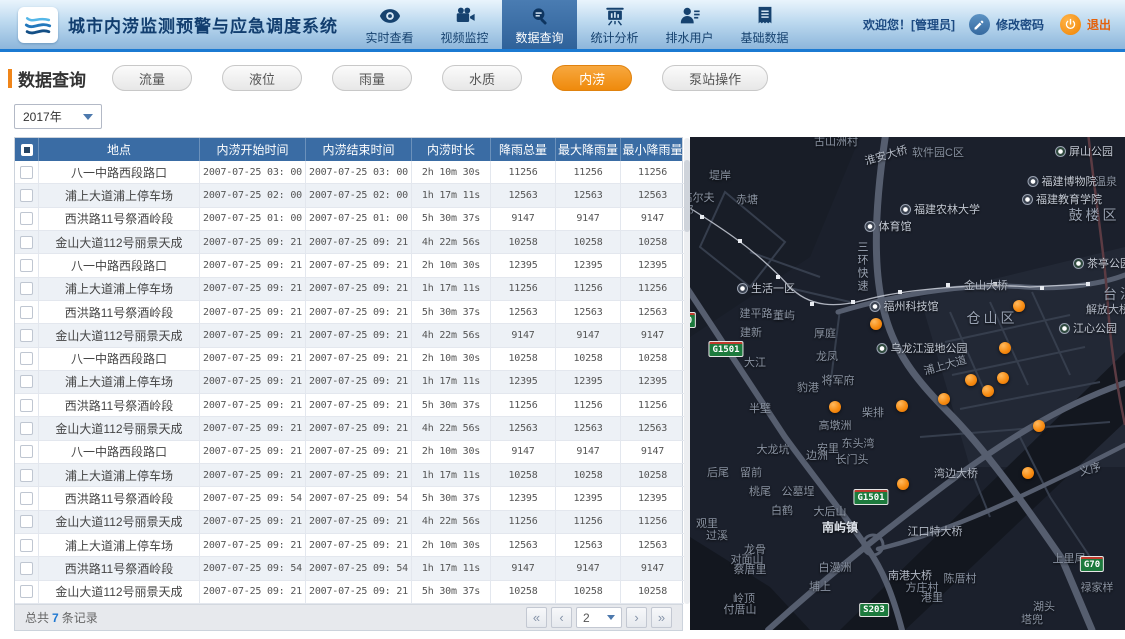  What do you see at coordinates (599, 617) in the screenshot?
I see `page-select: 2` at bounding box center [599, 617].